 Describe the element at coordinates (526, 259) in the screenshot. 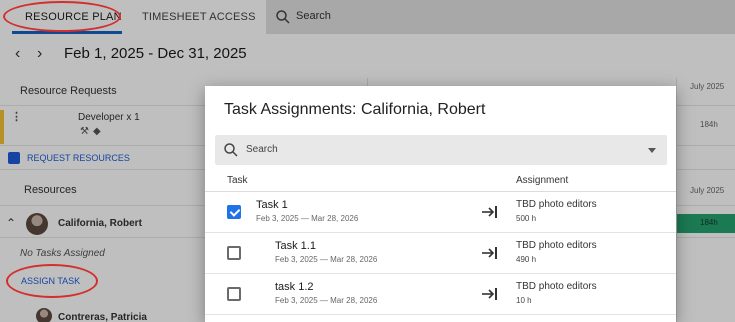

I see `assignment-hours: 490 h` at that location.